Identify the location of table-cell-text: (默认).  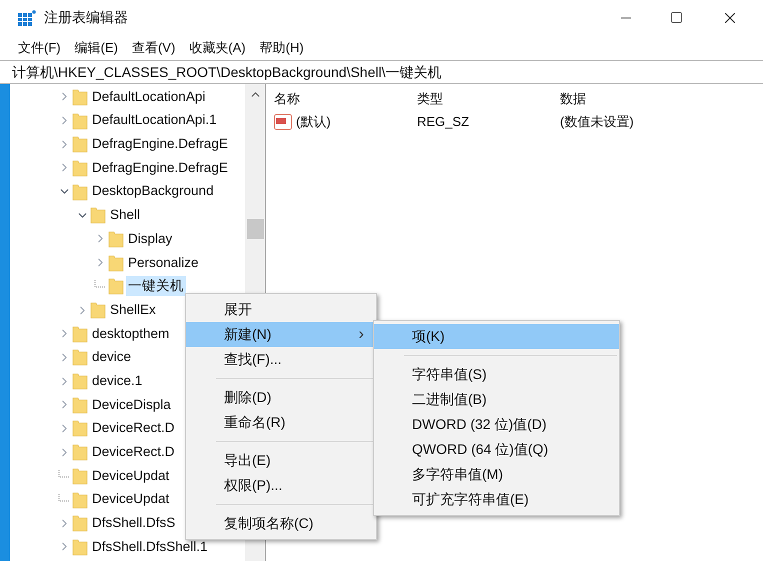
(313, 122).